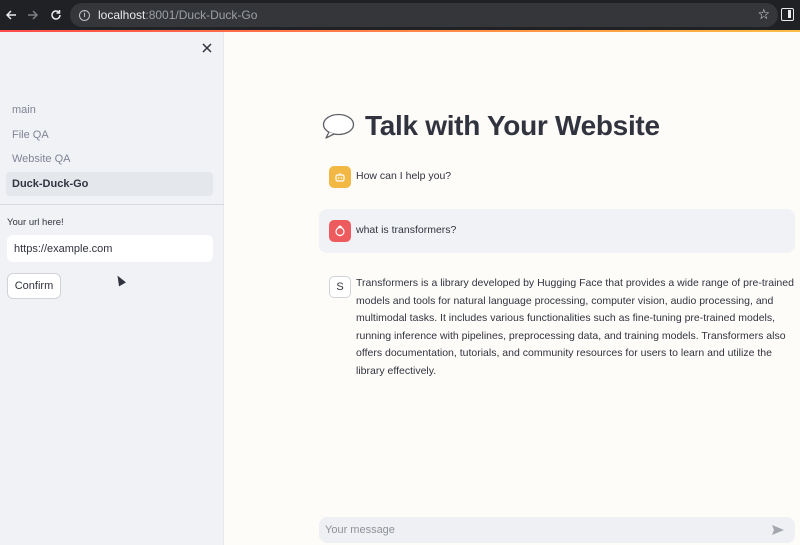  I want to click on forward-icon, so click(33, 15).